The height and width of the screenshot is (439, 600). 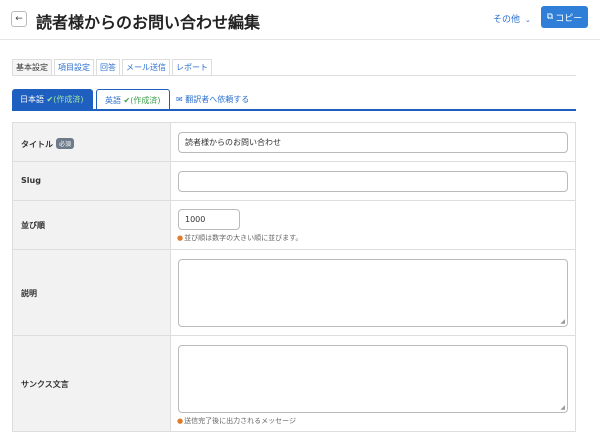 I want to click on tab-item-settings: 項目設定, so click(x=74, y=67).